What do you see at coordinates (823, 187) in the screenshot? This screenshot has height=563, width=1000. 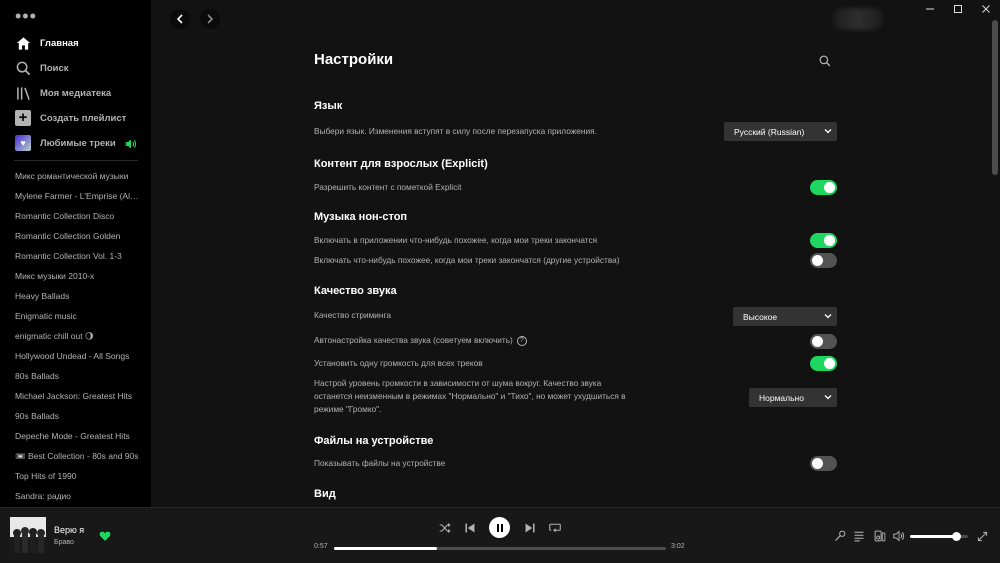 I see `explicit-toggle` at bounding box center [823, 187].